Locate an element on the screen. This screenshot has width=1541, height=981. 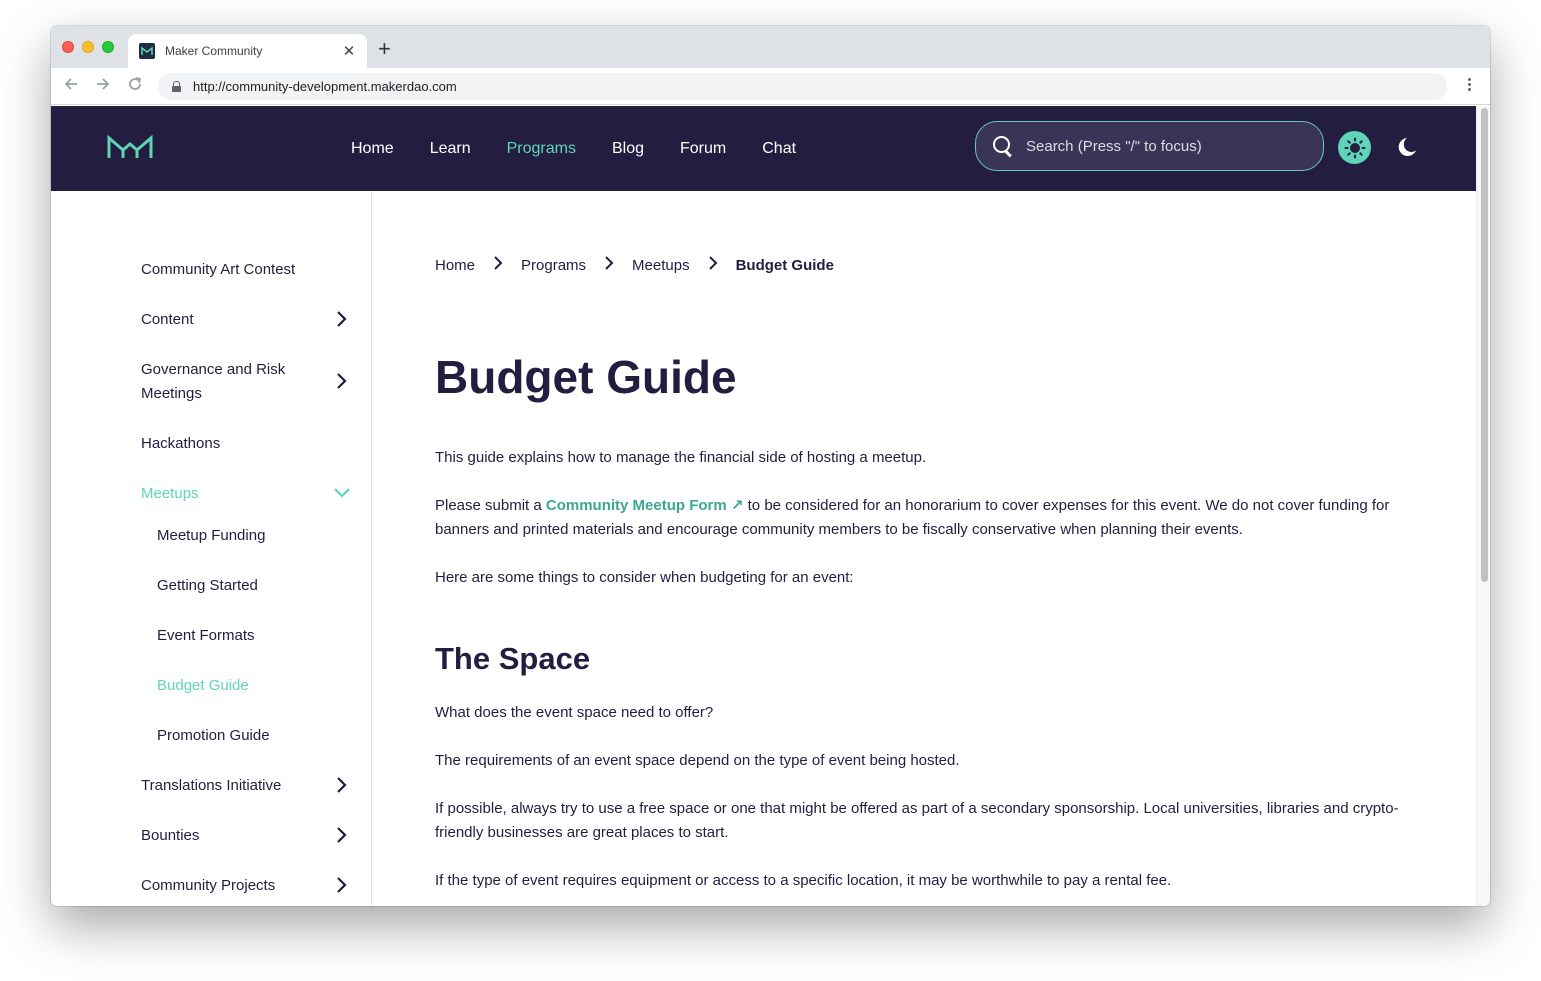
maximize-window-button is located at coordinates (108, 47).